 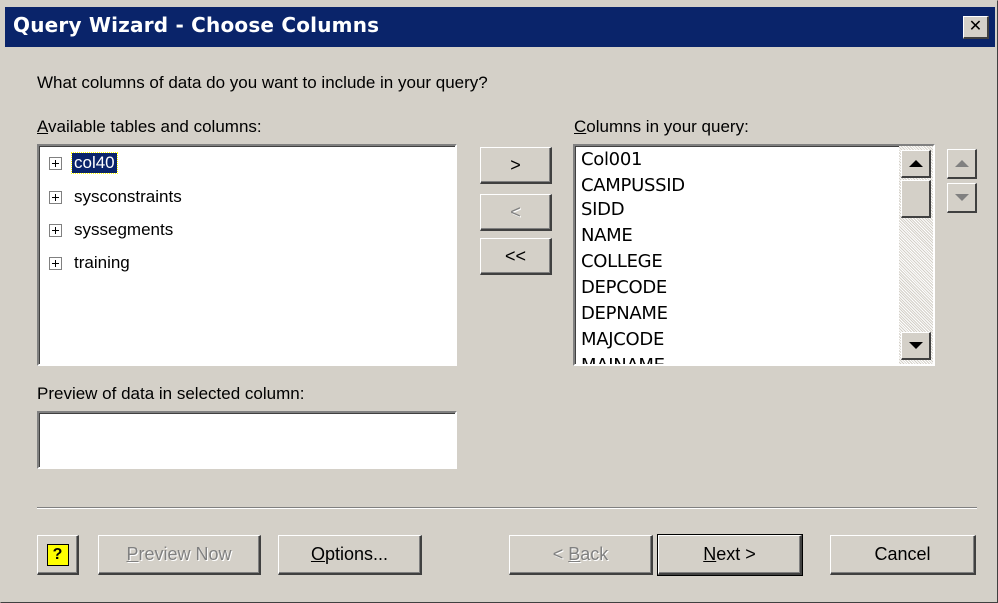 What do you see at coordinates (102, 262) in the screenshot?
I see `tree-item-label: training` at bounding box center [102, 262].